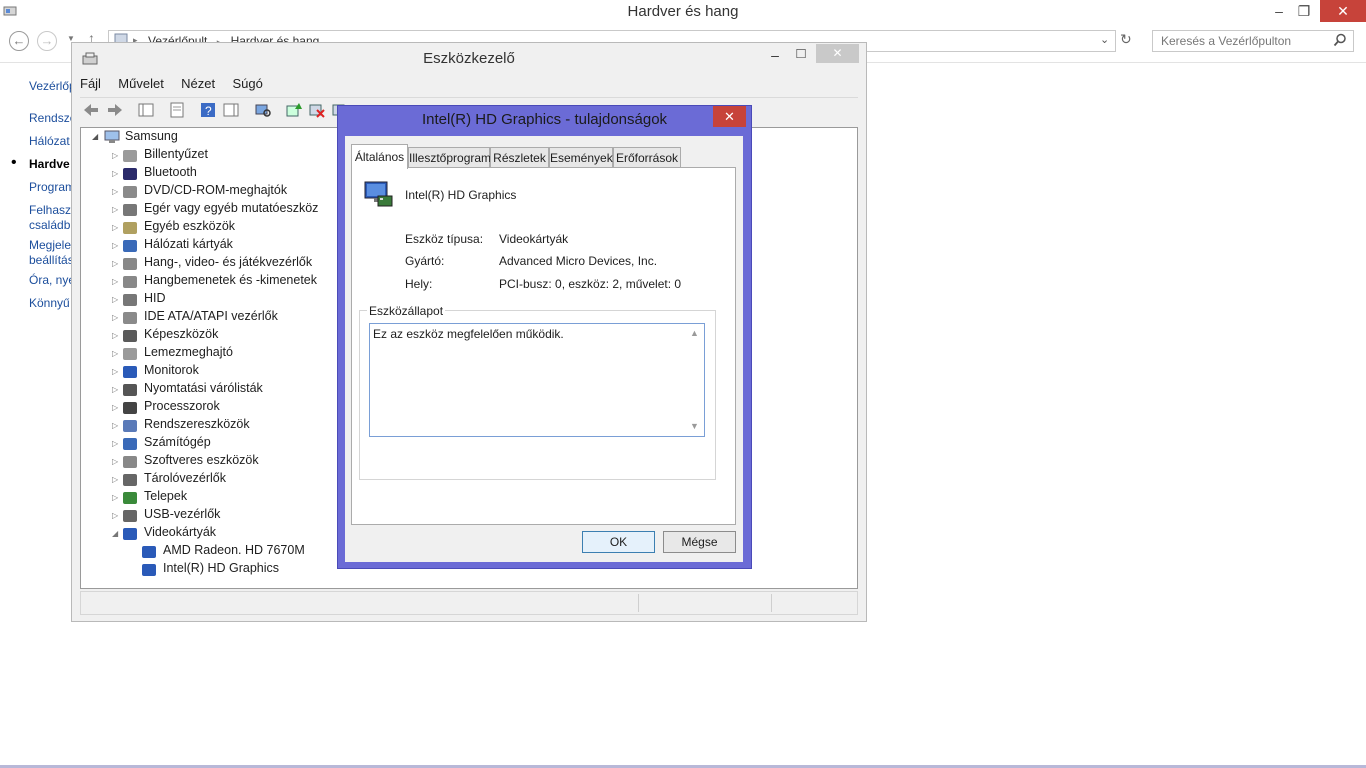  Describe the element at coordinates (50, 260) in the screenshot. I see `sidebar-link-appearance-2: beállítás` at that location.